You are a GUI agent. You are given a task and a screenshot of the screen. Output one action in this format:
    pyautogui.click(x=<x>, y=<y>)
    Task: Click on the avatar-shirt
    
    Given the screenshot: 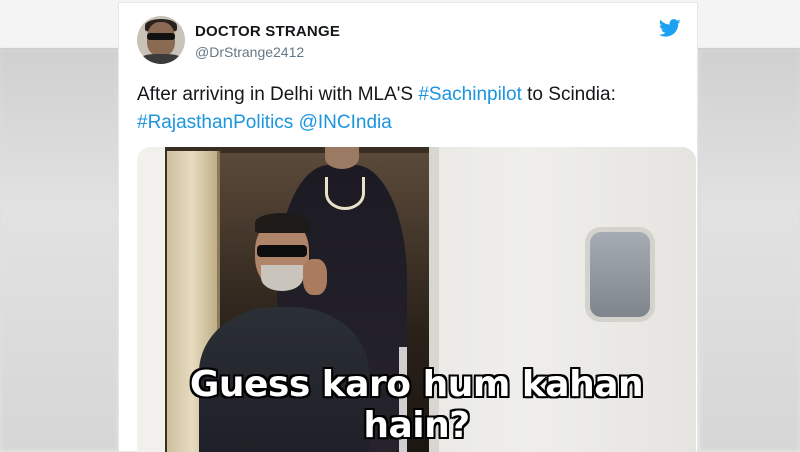 What is the action you would take?
    pyautogui.click(x=161, y=59)
    